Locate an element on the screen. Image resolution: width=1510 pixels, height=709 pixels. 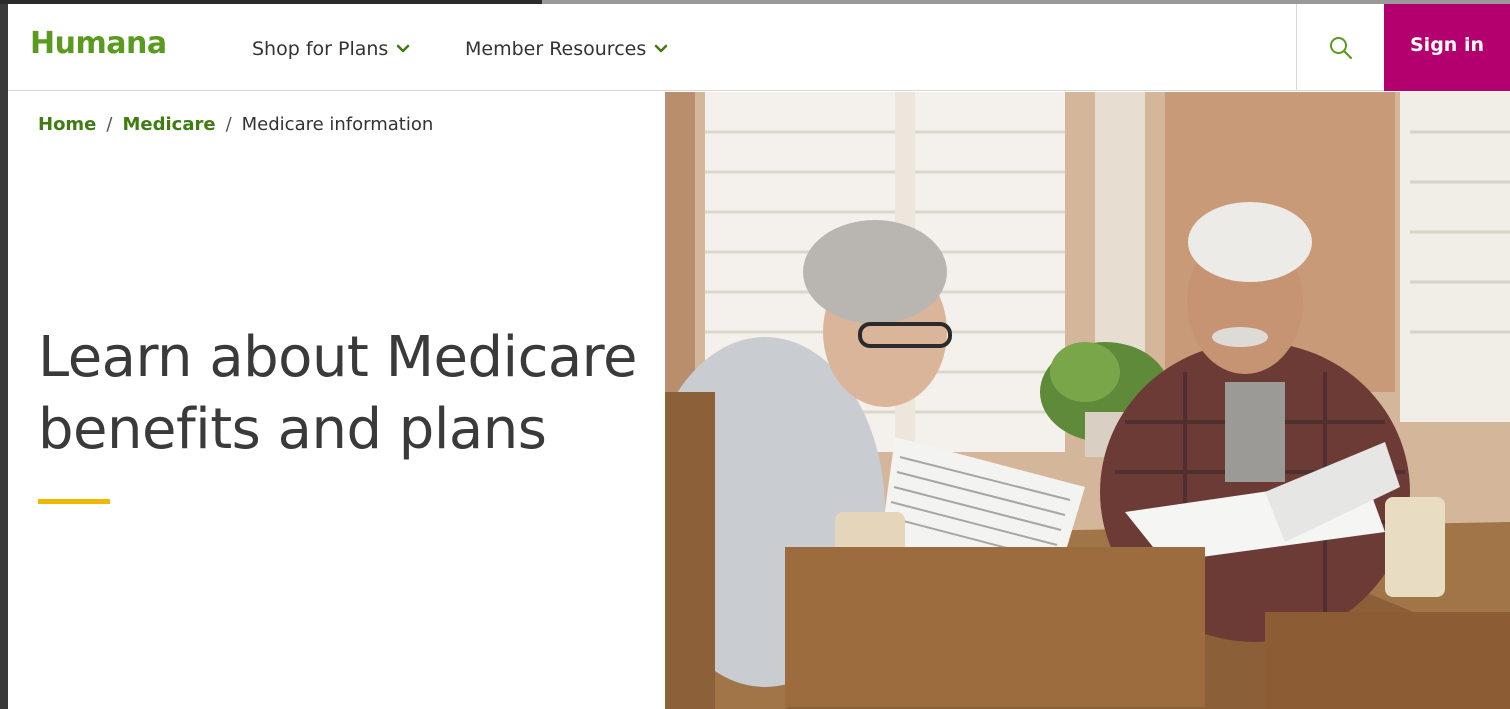
search-icon is located at coordinates (1340, 47).